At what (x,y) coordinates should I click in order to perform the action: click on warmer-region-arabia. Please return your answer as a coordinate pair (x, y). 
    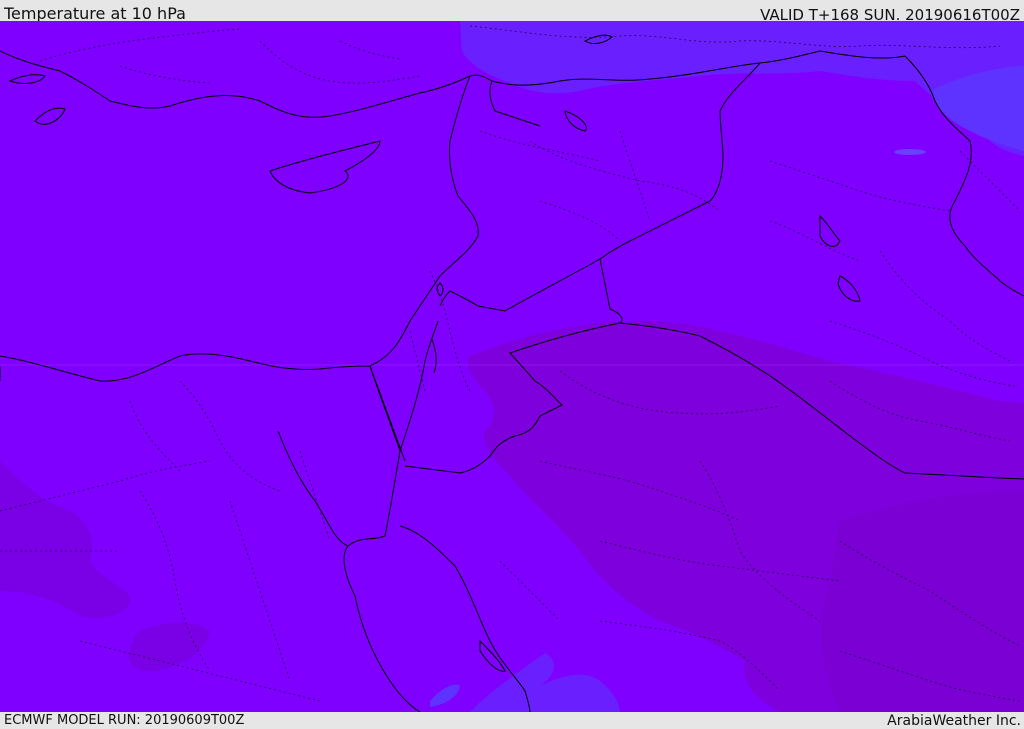
    Looking at the image, I should click on (922, 601).